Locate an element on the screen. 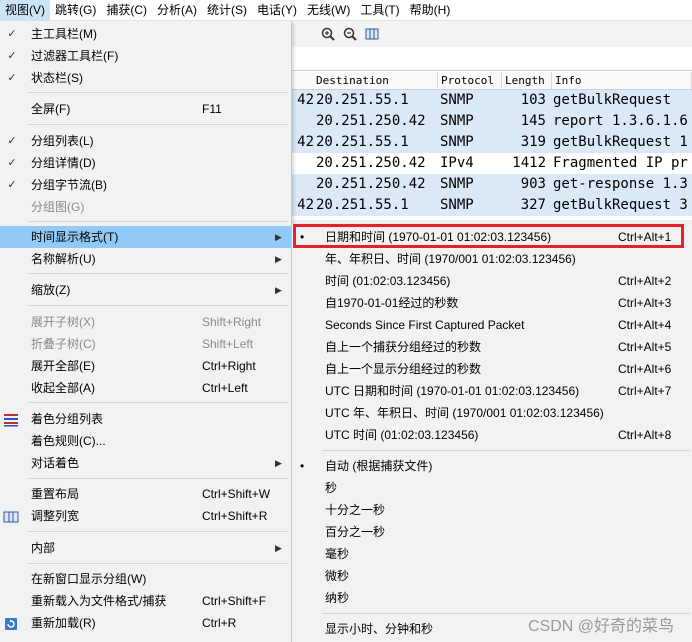  menu-view: 视图(V) is located at coordinates (25, 10).